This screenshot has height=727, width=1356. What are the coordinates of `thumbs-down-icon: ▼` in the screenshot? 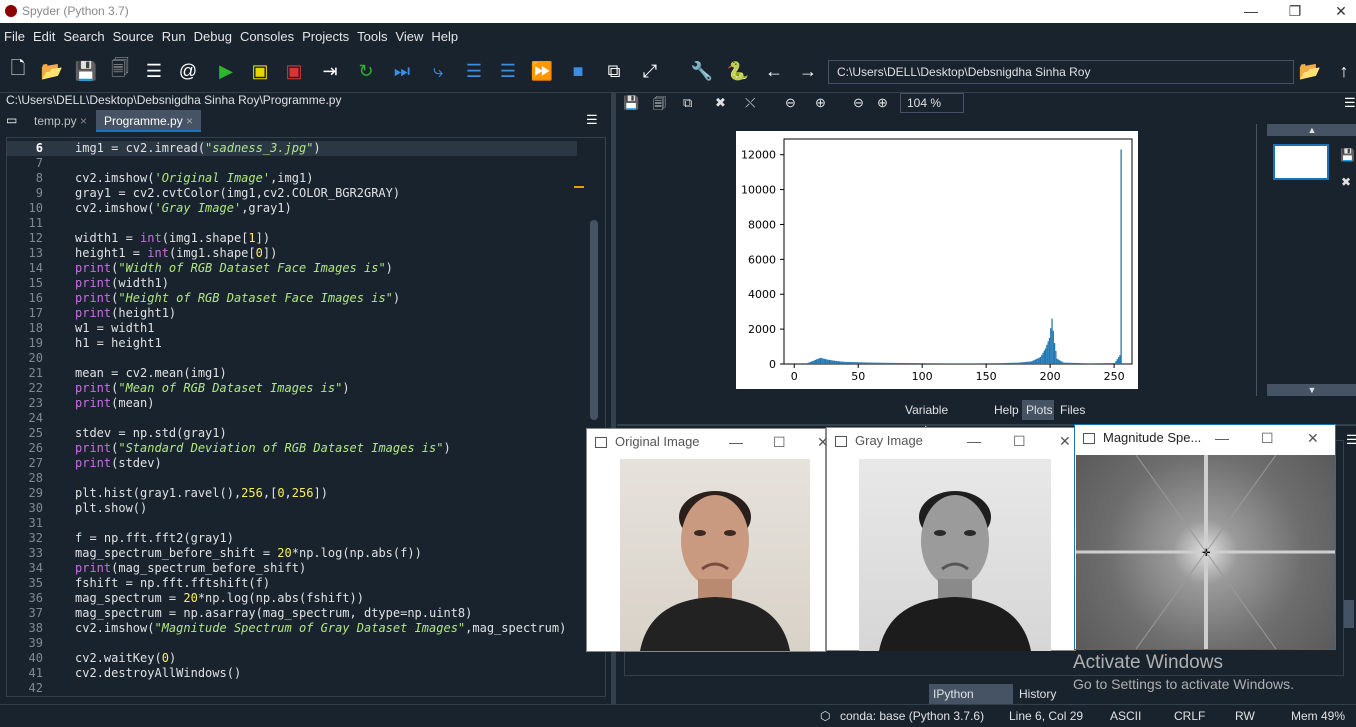 It's located at (1311, 390).